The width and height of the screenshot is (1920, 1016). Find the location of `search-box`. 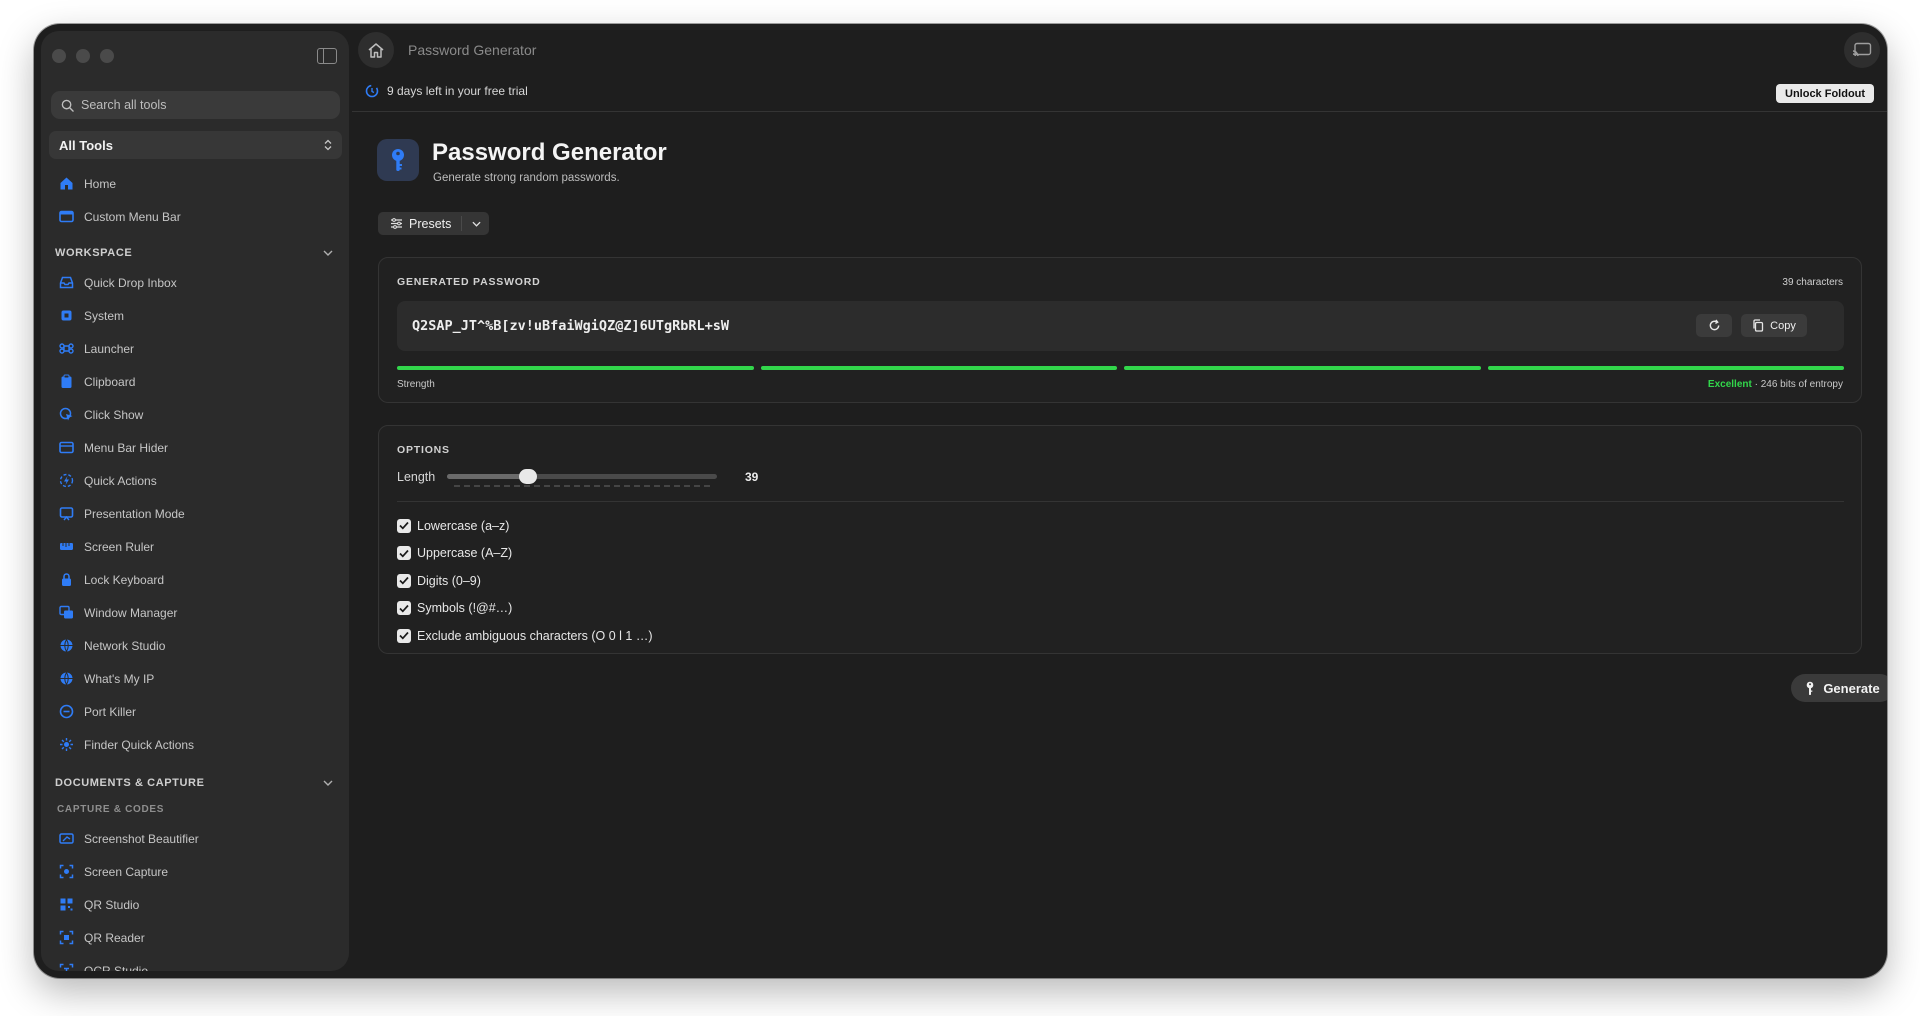

search-box is located at coordinates (195, 105).